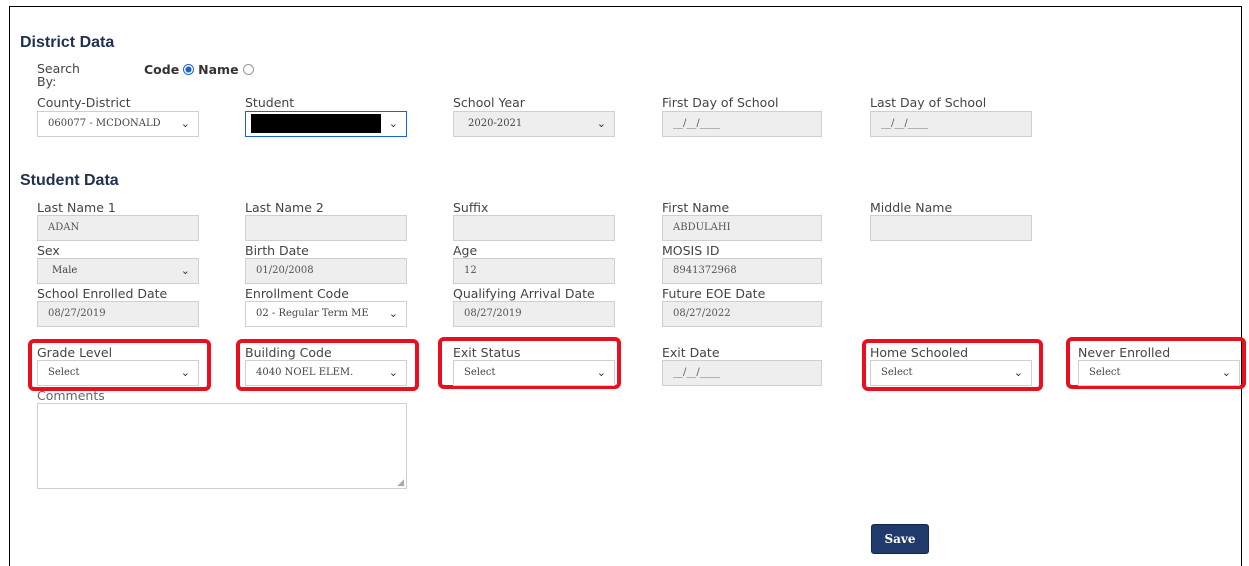 The image size is (1249, 566). Describe the element at coordinates (534, 373) in the screenshot. I see `exit-status-select: Select ⌄` at that location.